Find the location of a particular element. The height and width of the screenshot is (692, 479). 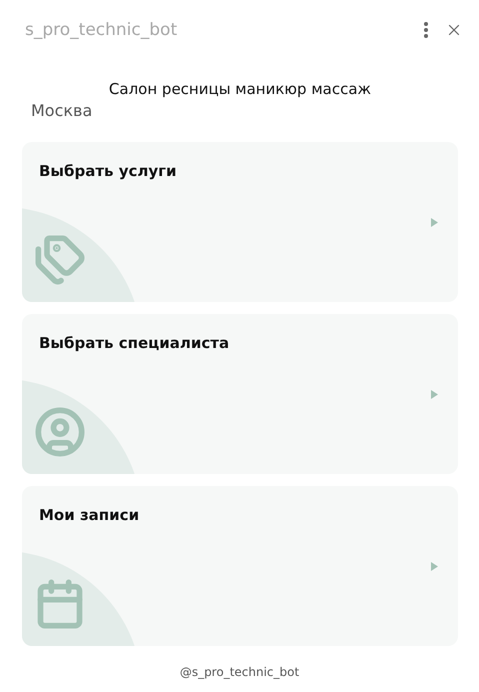

window-title: s_pro_technic_bot is located at coordinates (101, 30).